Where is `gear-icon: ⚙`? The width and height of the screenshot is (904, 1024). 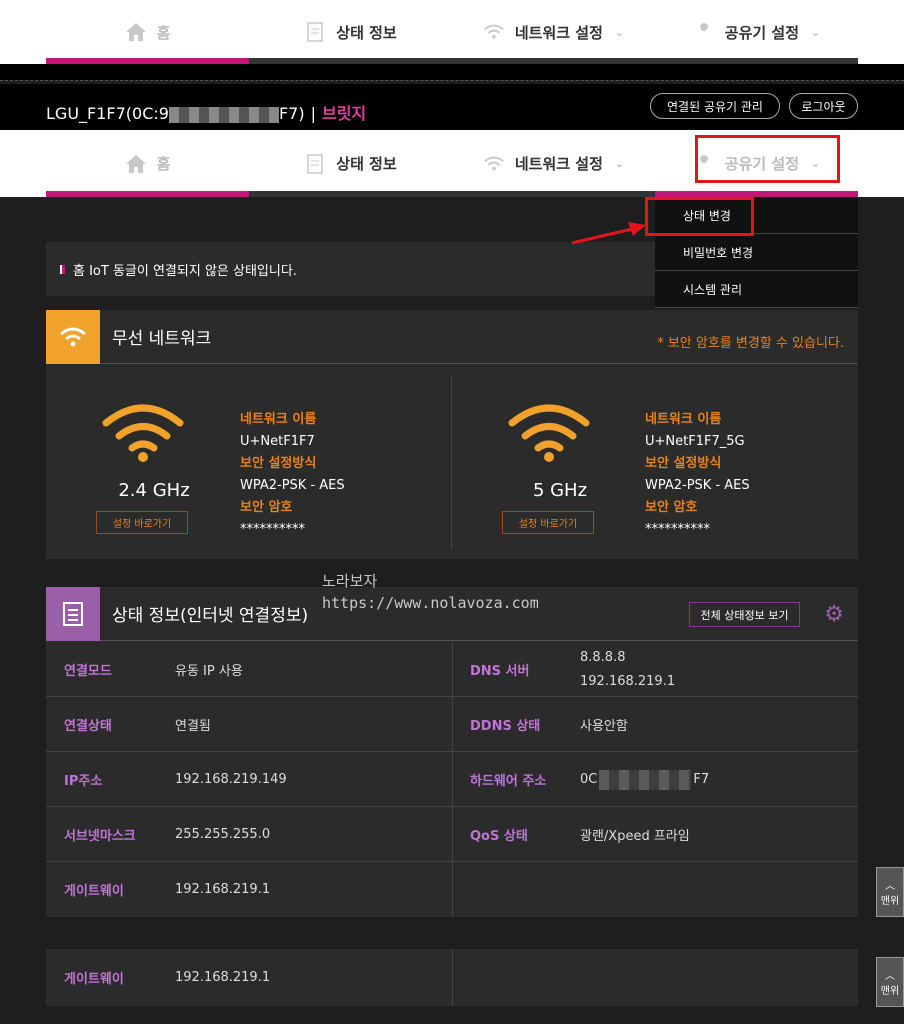 gear-icon: ⚙ is located at coordinates (834, 614).